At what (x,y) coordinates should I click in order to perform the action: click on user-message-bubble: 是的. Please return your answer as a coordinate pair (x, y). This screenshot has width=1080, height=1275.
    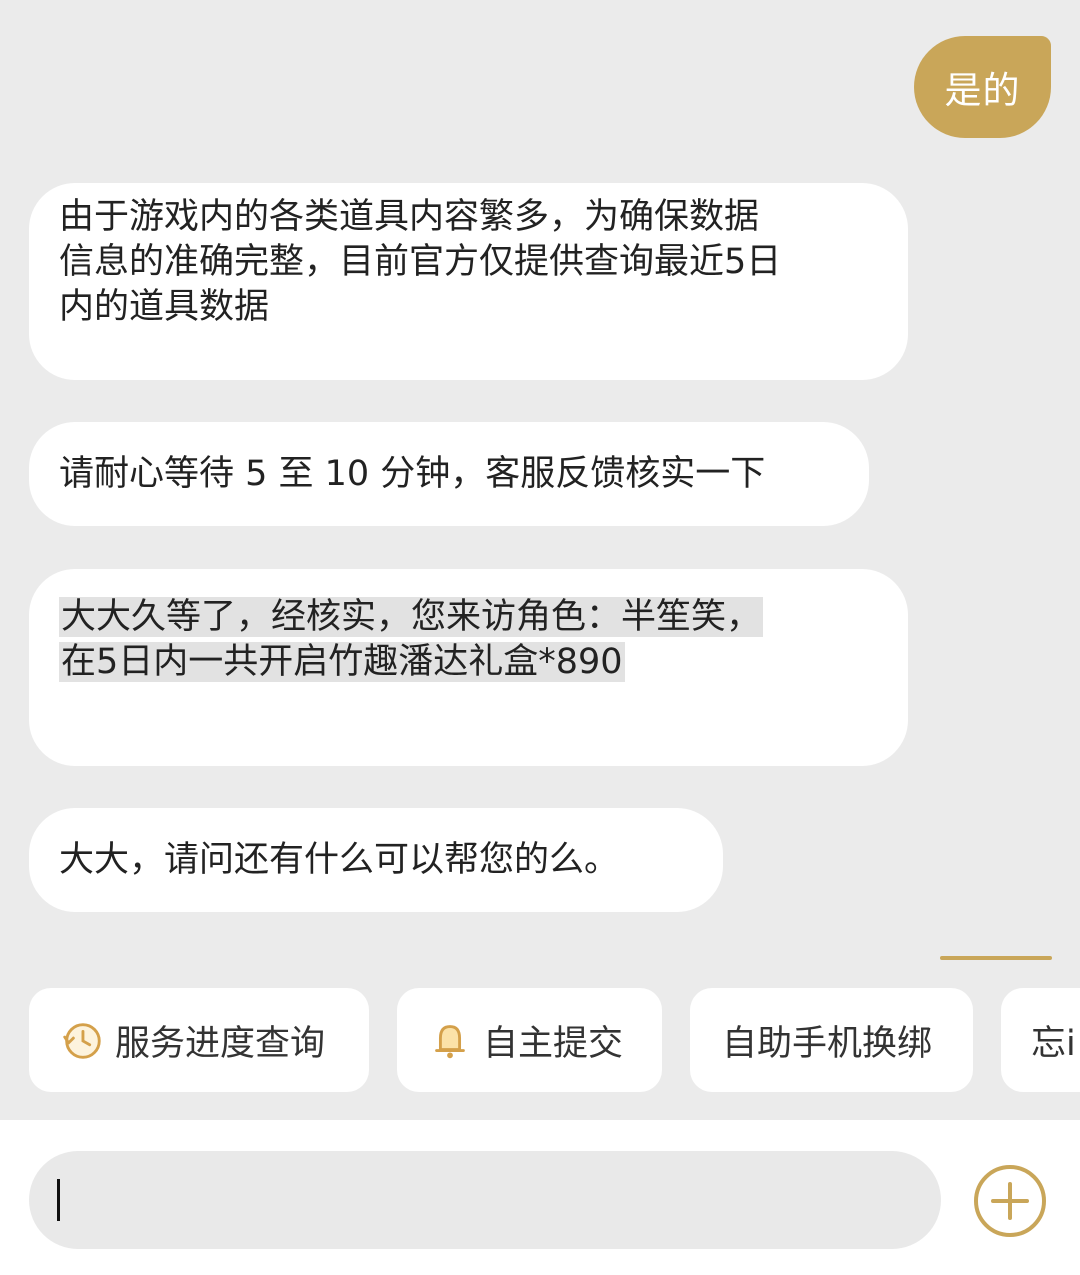
    Looking at the image, I should click on (982, 87).